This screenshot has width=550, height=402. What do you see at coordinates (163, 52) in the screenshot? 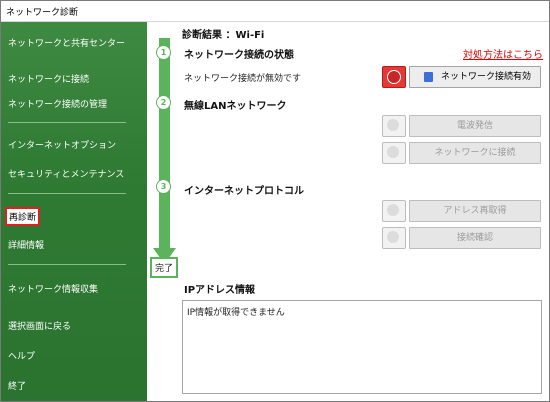
I see `step-number-1: 1` at bounding box center [163, 52].